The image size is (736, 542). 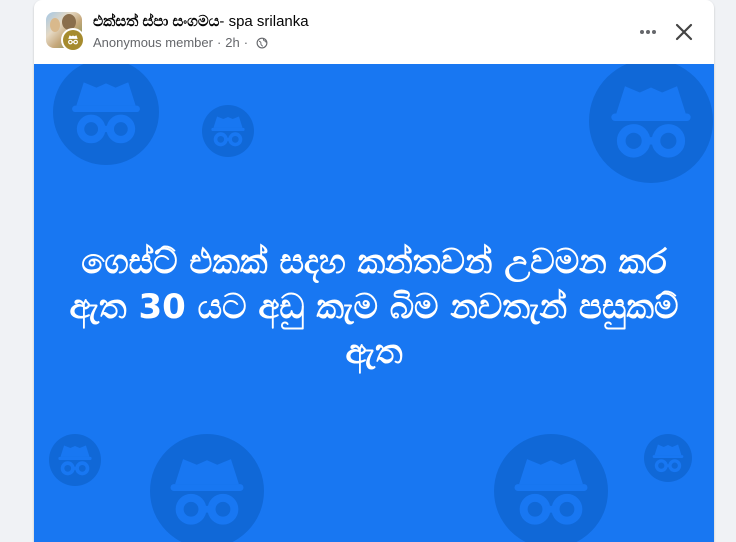 What do you see at coordinates (153, 42) in the screenshot?
I see `author-name: Anonymous member` at bounding box center [153, 42].